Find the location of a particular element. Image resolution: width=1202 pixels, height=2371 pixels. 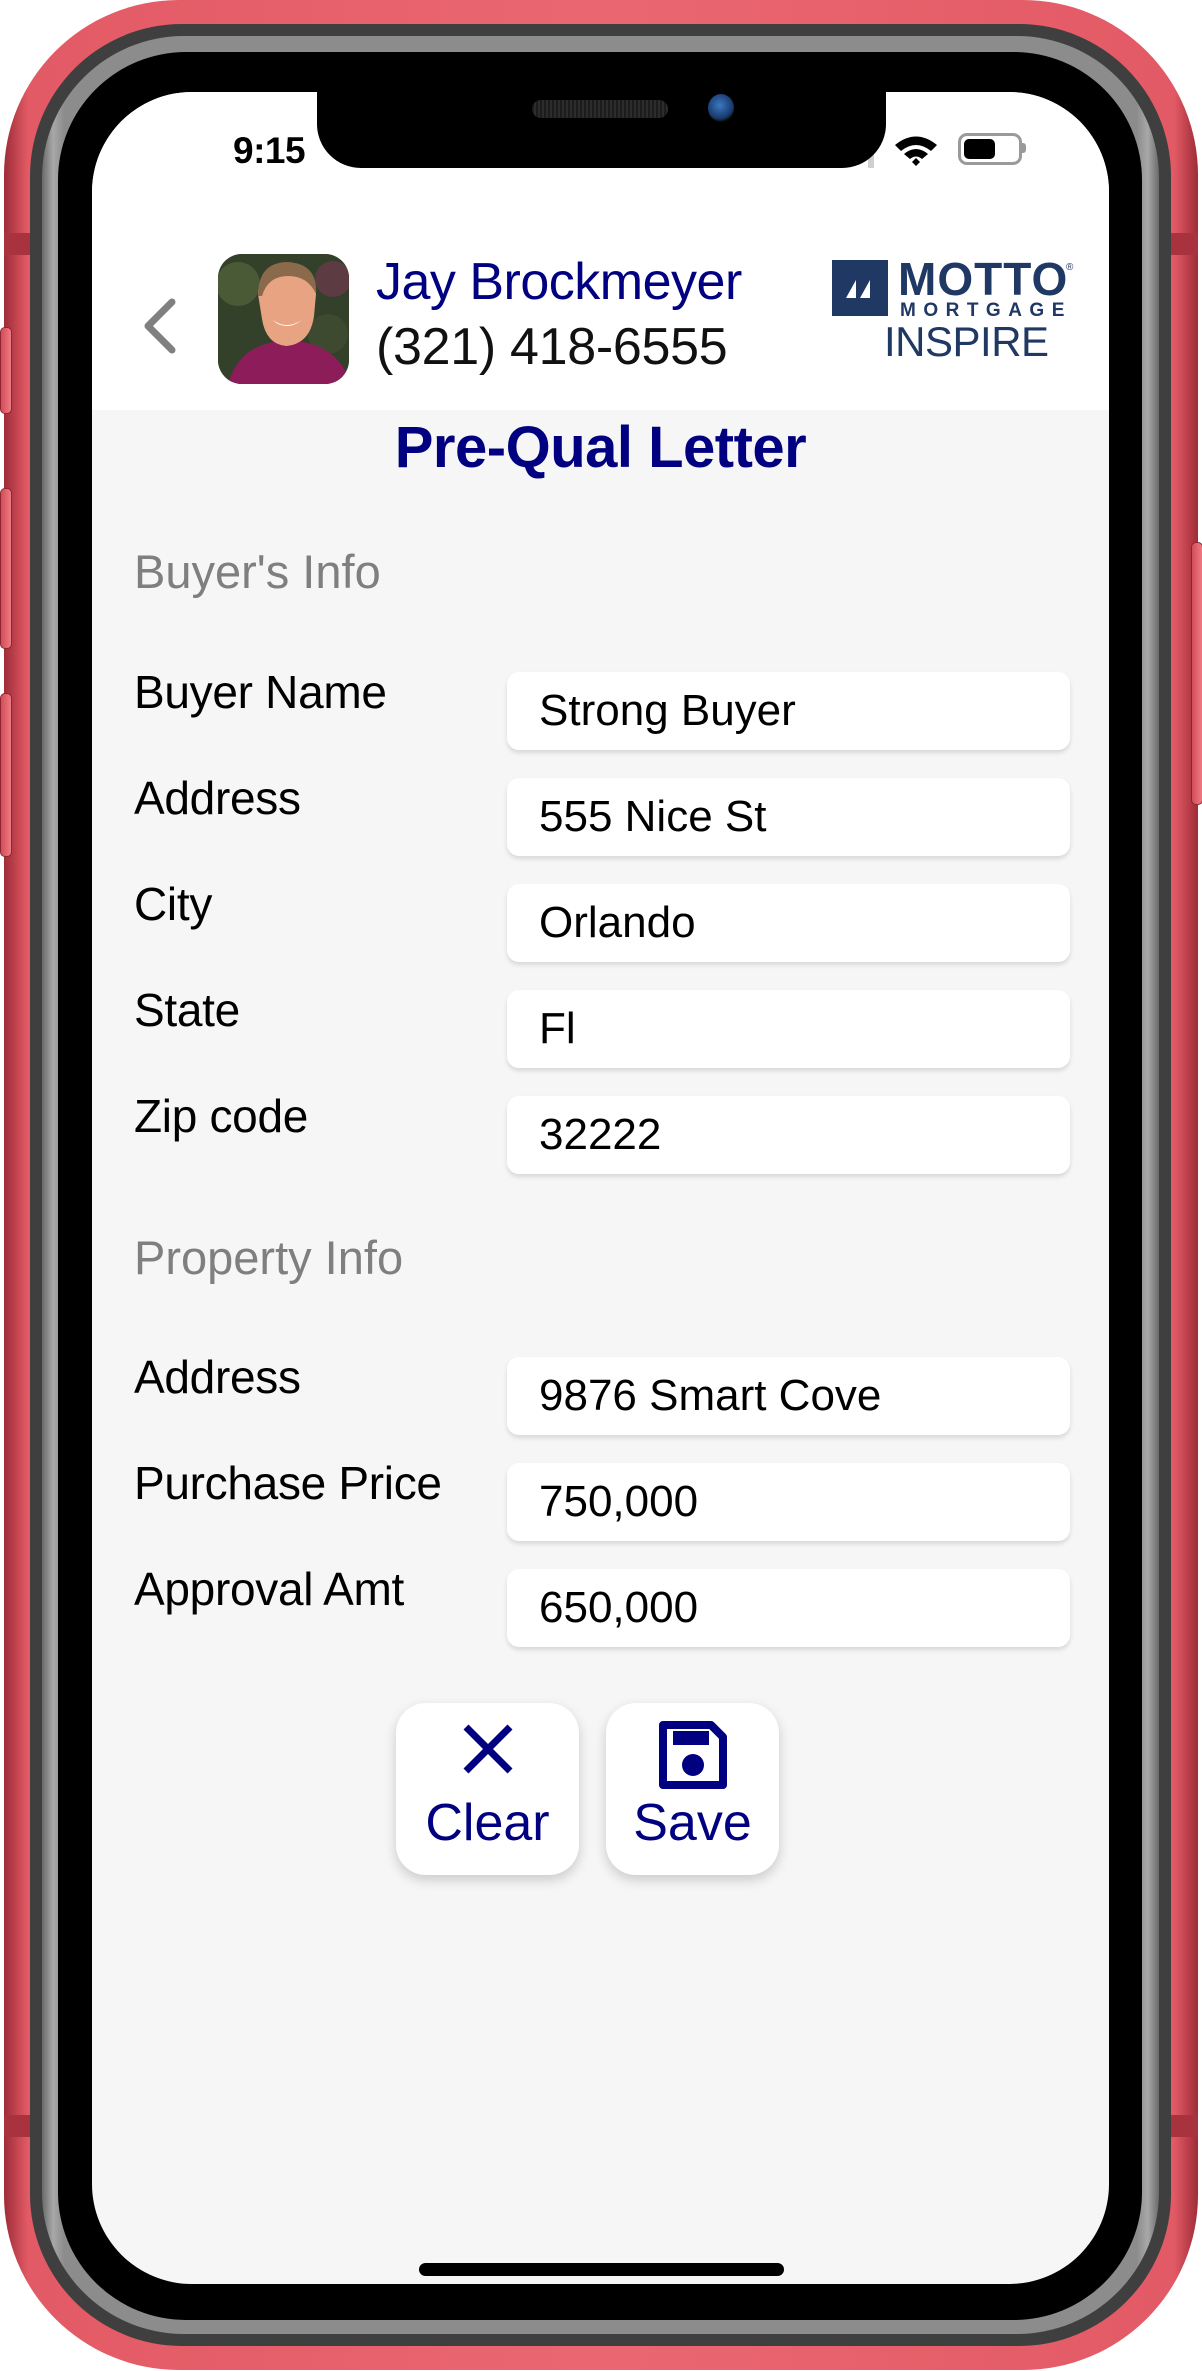

battery-icon is located at coordinates (990, 149).